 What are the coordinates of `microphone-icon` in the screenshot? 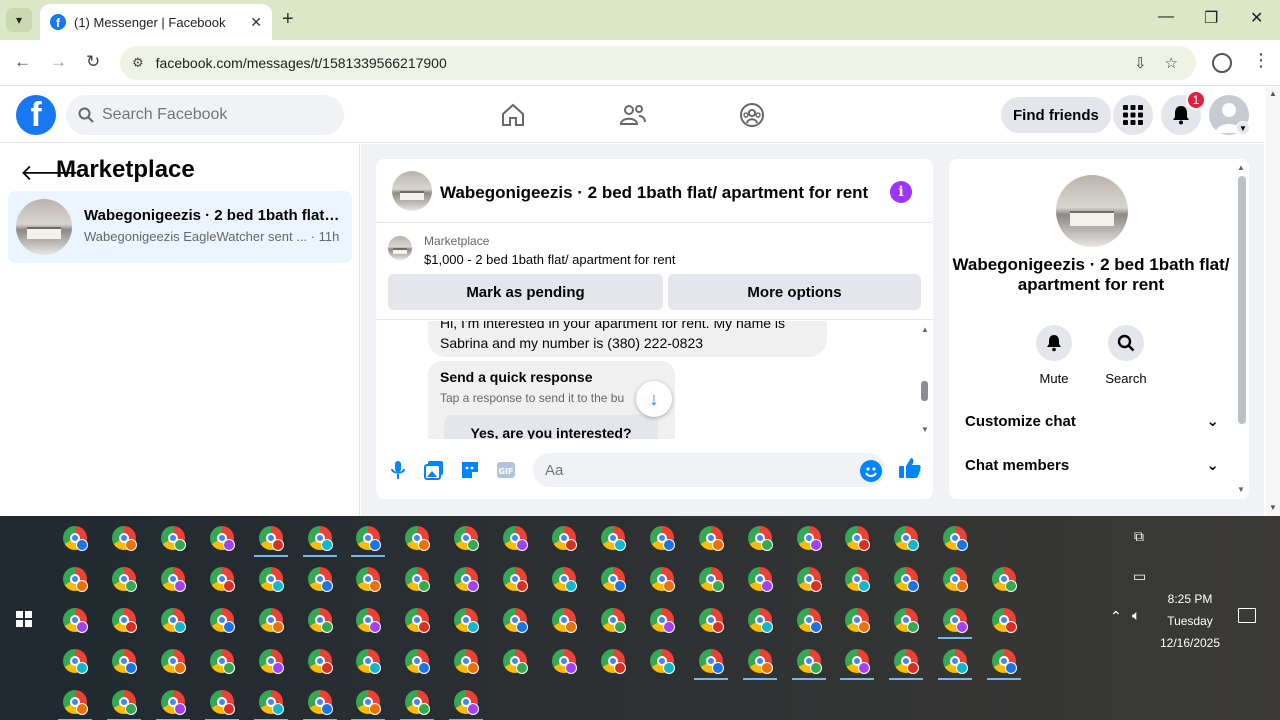 It's located at (398, 470).